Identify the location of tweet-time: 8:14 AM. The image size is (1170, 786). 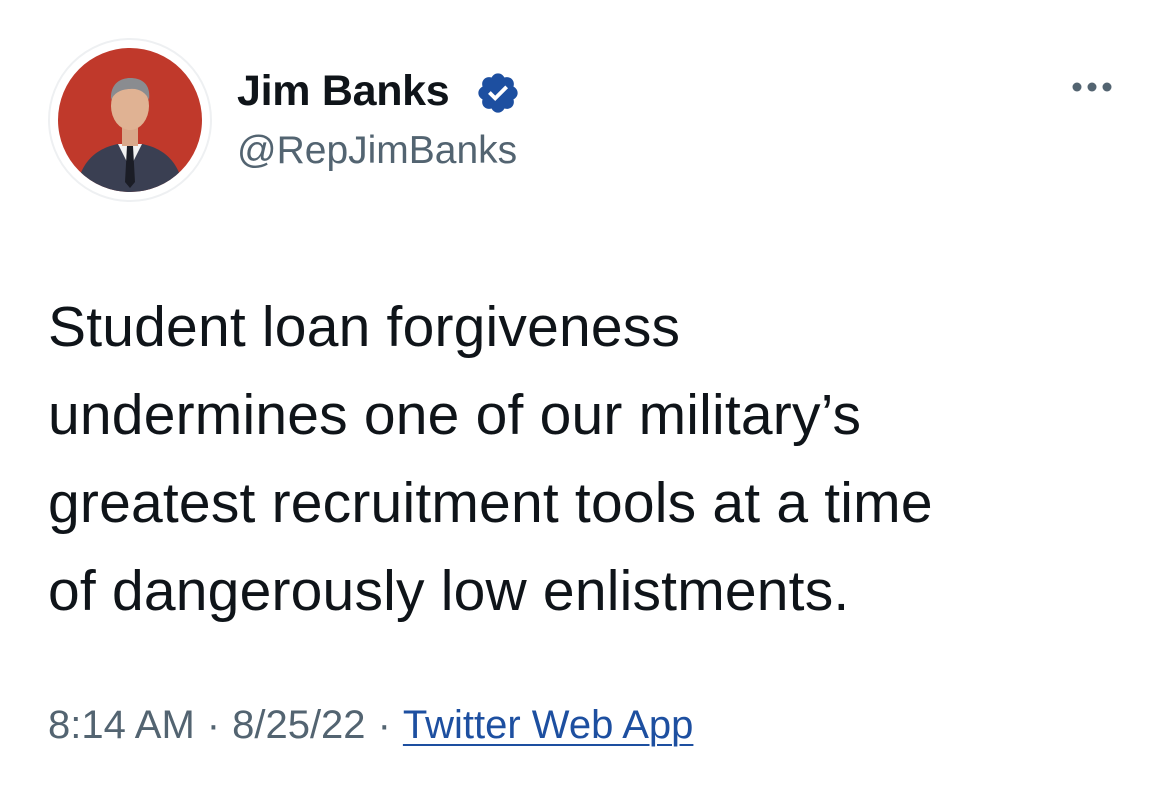
(121, 725).